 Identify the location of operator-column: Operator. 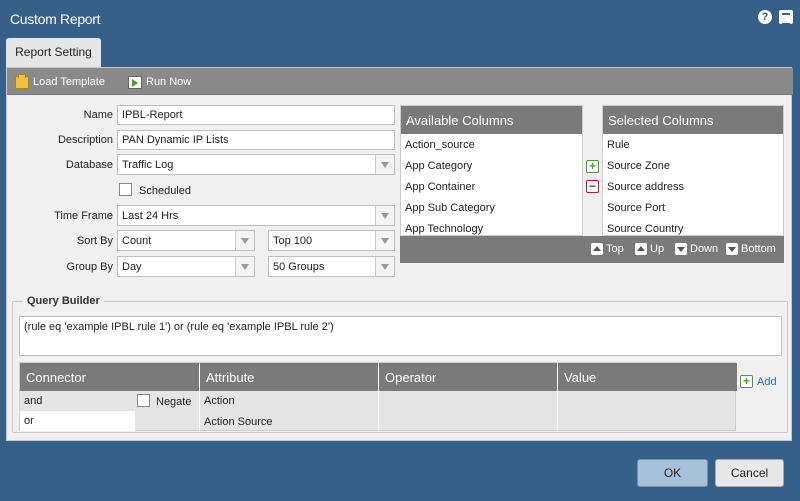
(468, 397).